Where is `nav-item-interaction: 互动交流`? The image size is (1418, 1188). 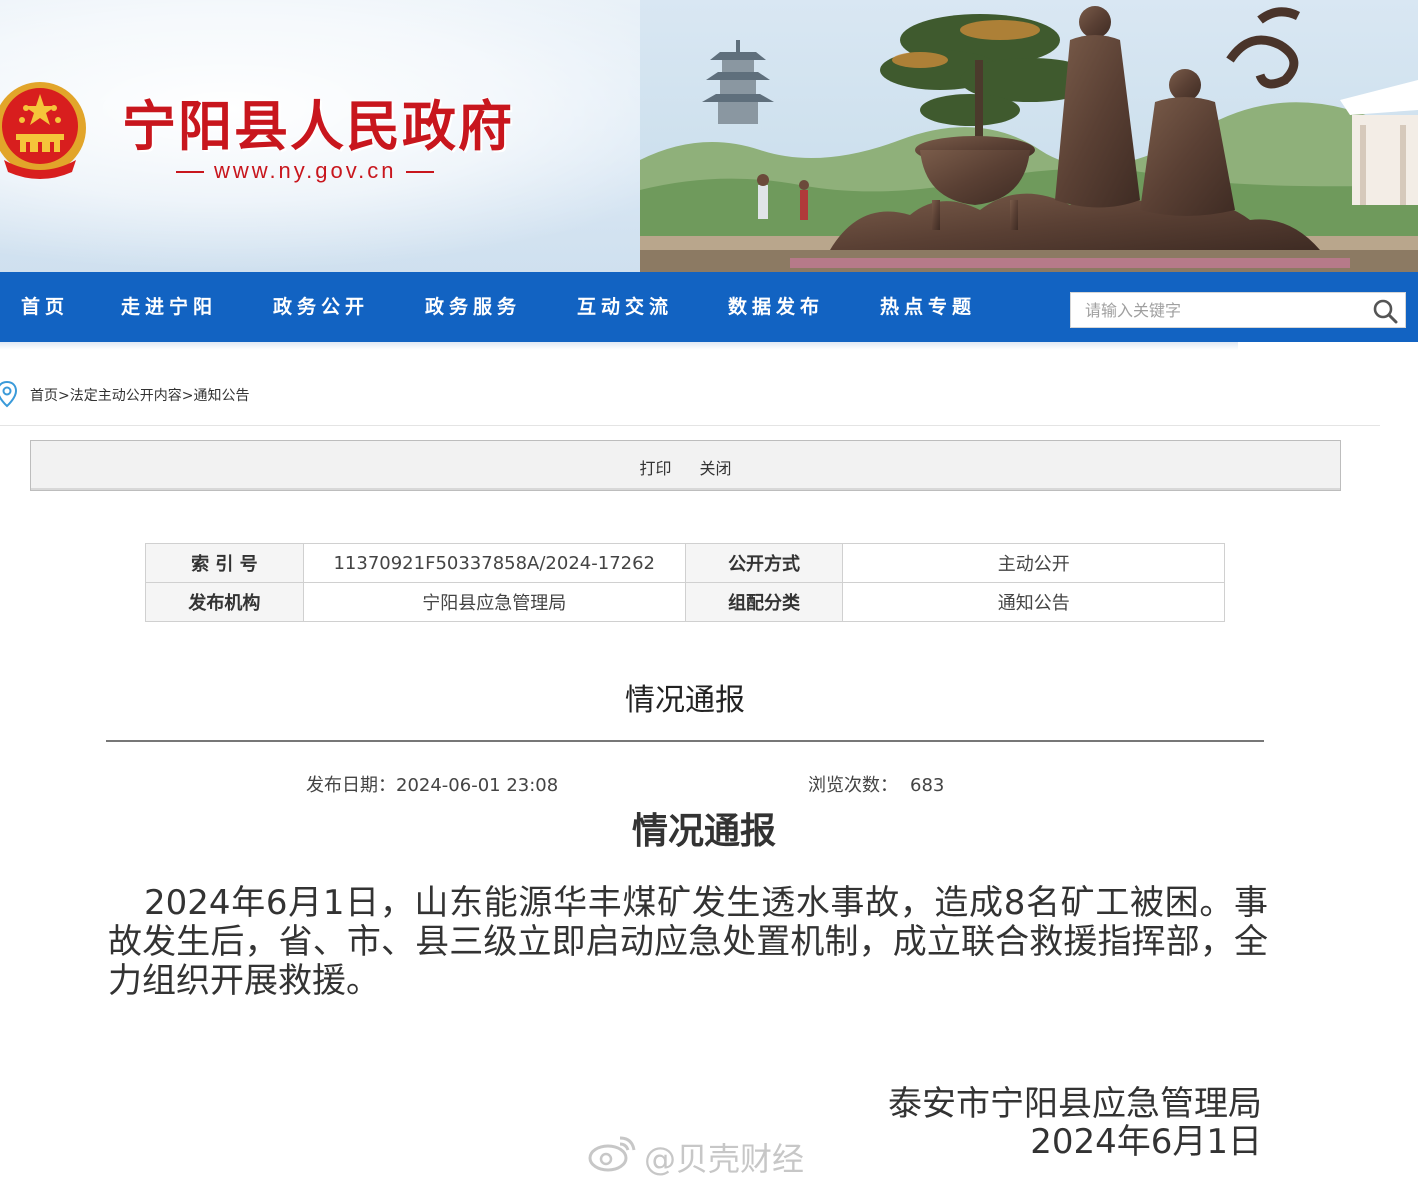 nav-item-interaction: 互动交流 is located at coordinates (625, 307).